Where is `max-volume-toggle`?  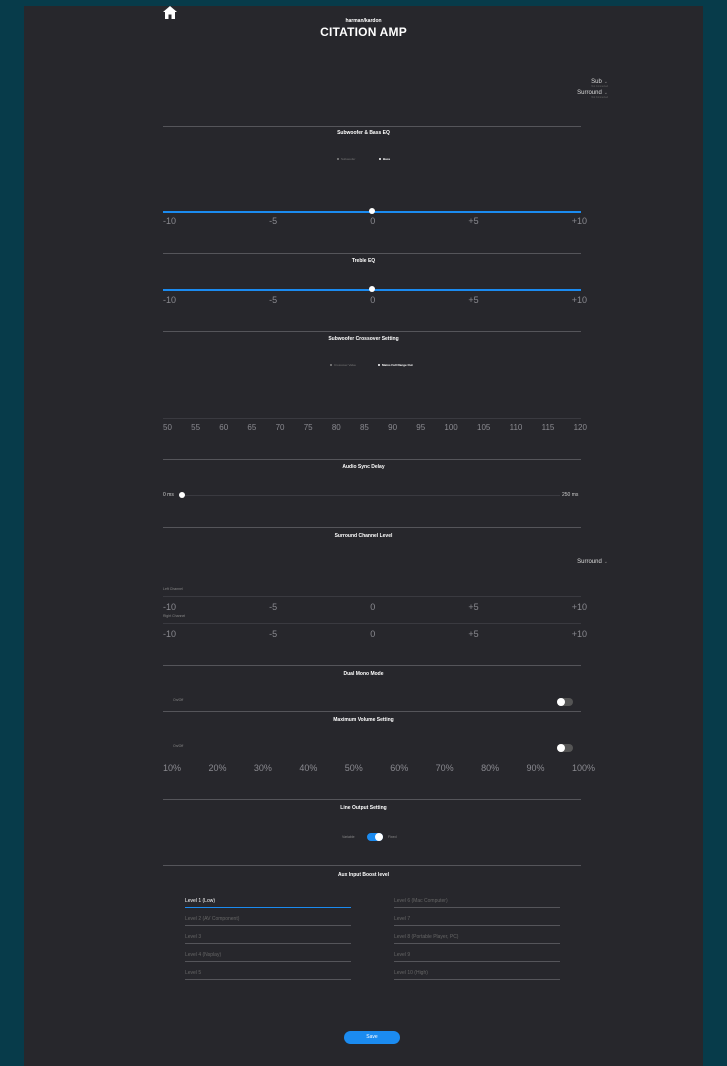 max-volume-toggle is located at coordinates (565, 748).